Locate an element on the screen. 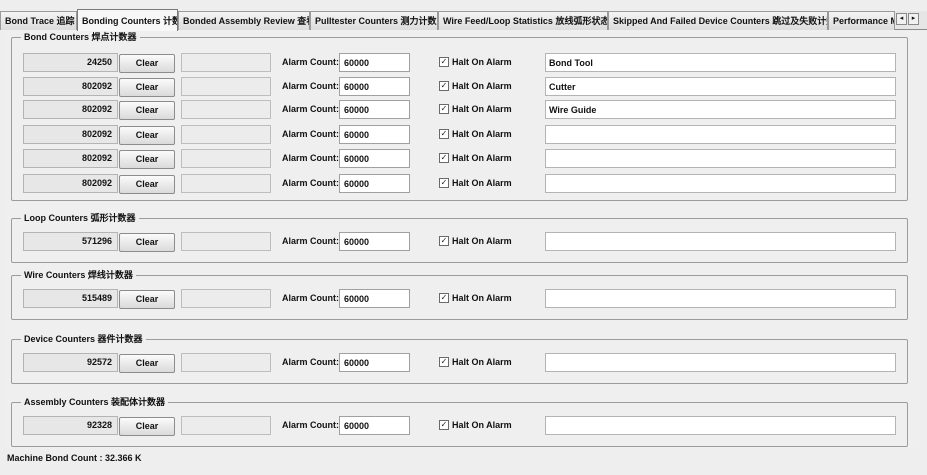 The height and width of the screenshot is (475, 927). counter-value: 515489 is located at coordinates (70, 298).